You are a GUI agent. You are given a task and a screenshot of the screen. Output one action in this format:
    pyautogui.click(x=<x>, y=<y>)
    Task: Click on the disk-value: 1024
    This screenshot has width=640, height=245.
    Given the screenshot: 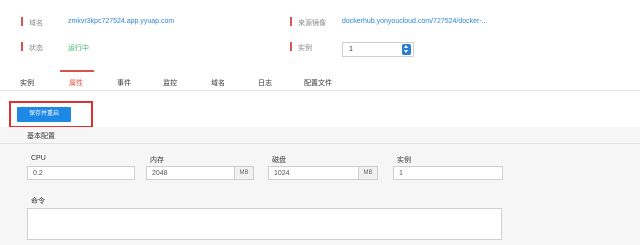 What is the action you would take?
    pyautogui.click(x=282, y=173)
    